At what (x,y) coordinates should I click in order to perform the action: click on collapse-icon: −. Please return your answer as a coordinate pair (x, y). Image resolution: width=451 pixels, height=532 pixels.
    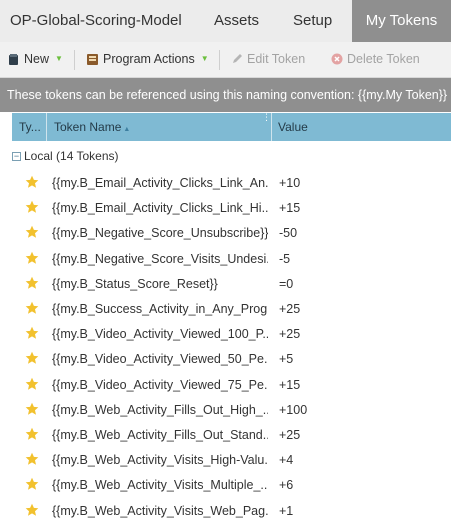
    Looking at the image, I should click on (16, 156).